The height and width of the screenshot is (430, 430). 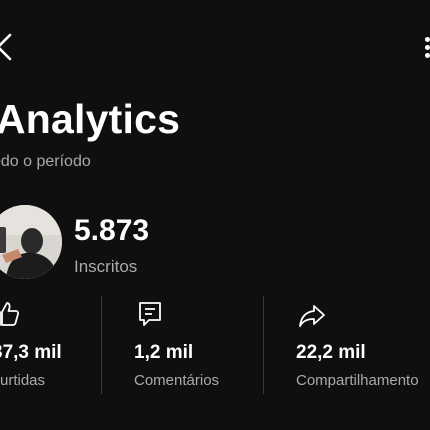 I want to click on chevron-left-icon, so click(x=6, y=47).